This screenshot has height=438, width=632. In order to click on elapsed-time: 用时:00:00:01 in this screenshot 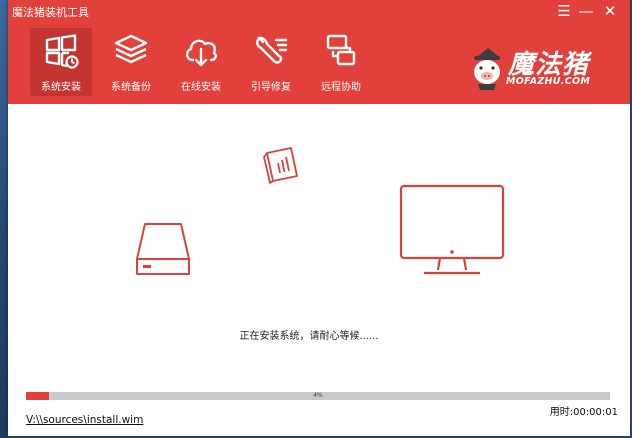, I will do `click(583, 412)`.